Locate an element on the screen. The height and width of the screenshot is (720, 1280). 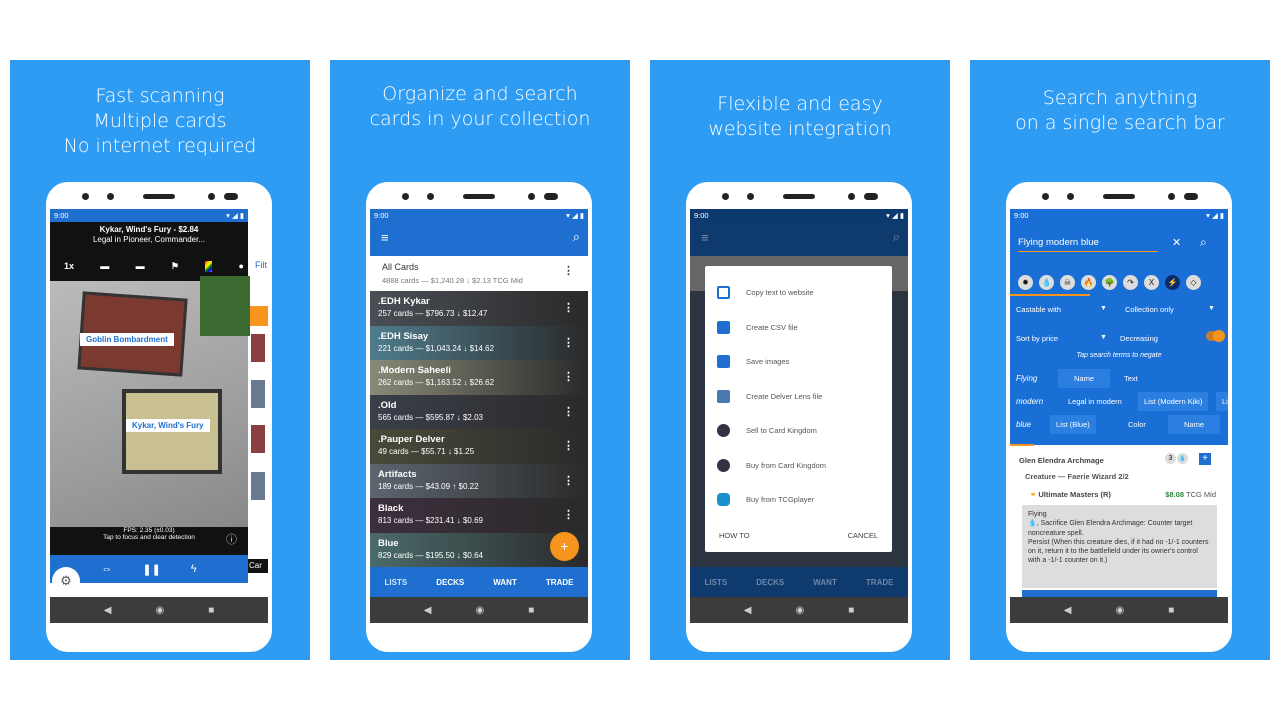
add-list-button: + is located at coordinates (564, 546).